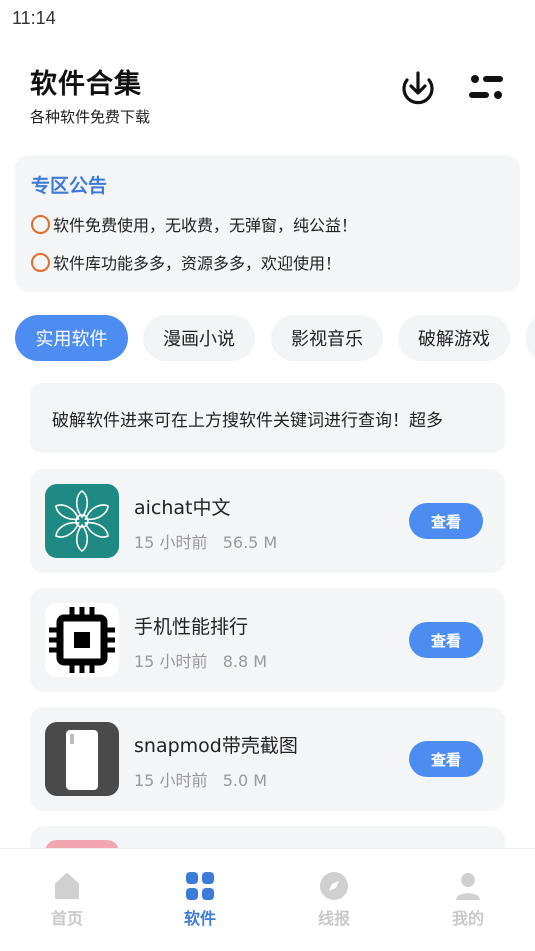 Image resolution: width=535 pixels, height=951 pixels. I want to click on flower-icon, so click(82, 521).